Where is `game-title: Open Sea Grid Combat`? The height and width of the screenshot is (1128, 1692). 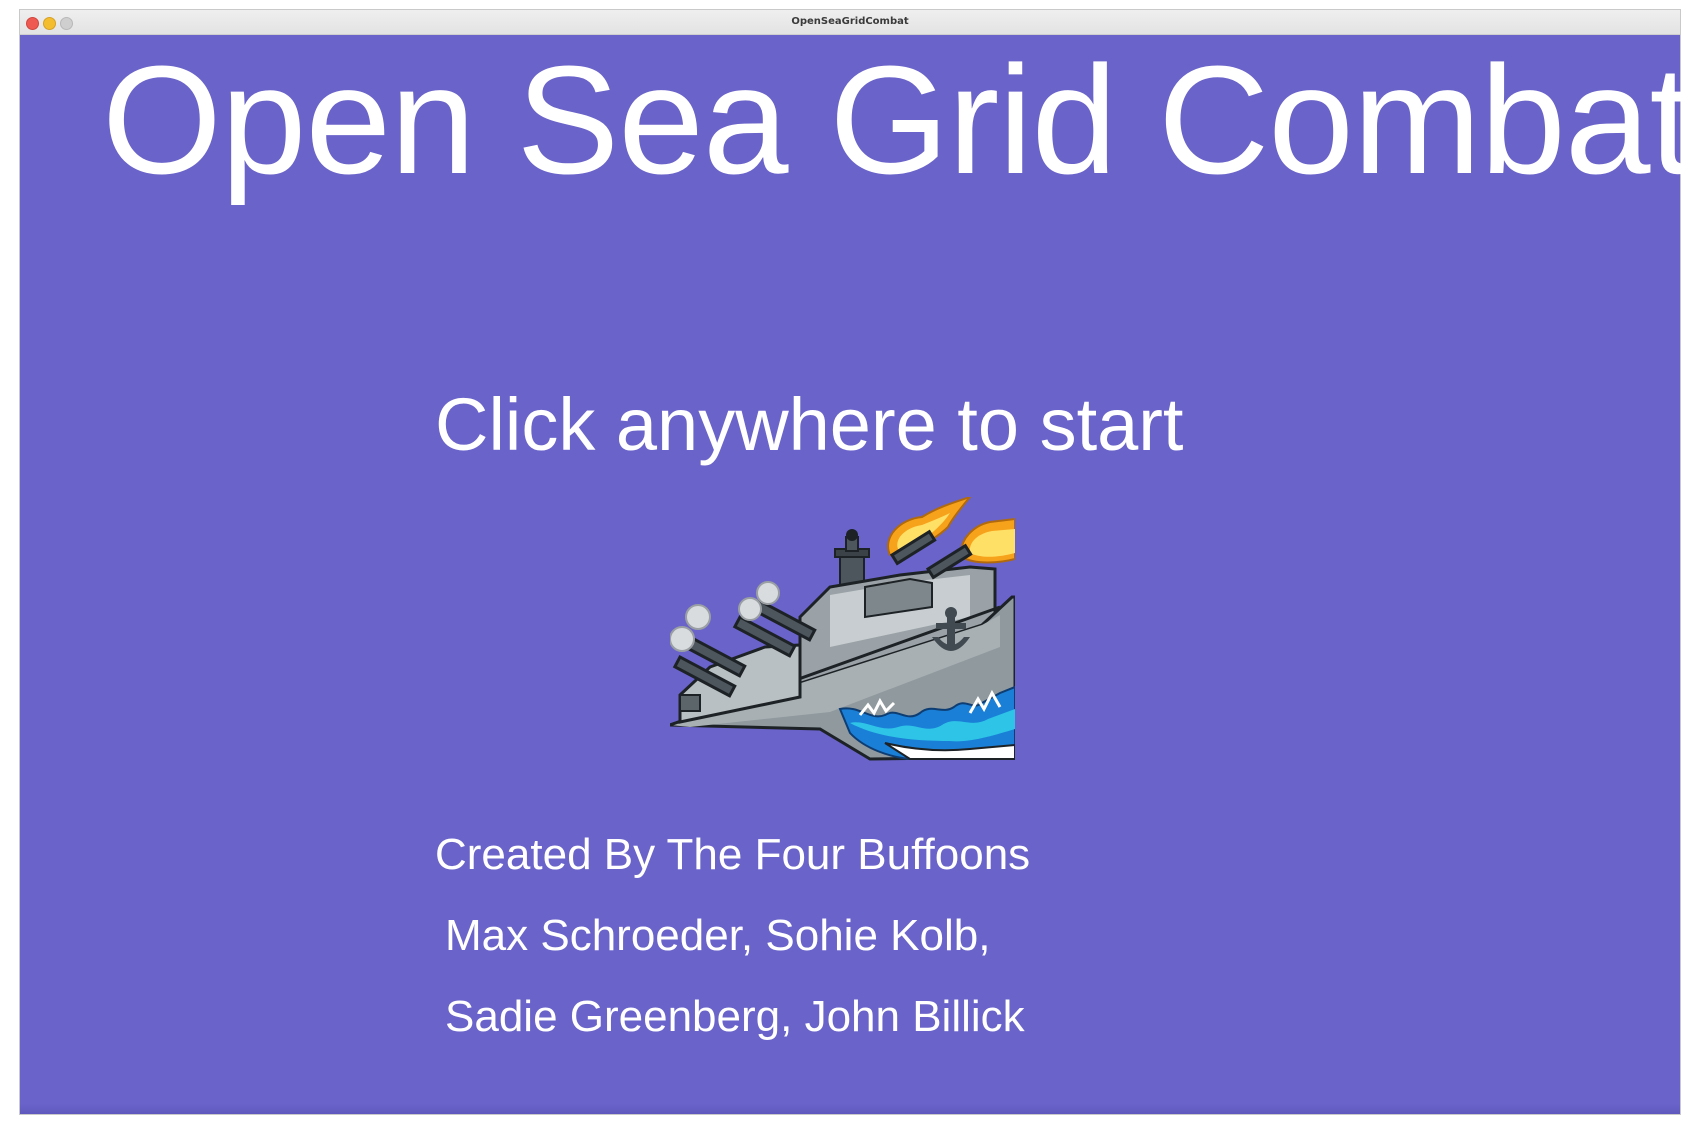 game-title: Open Sea Grid Combat is located at coordinates (897, 120).